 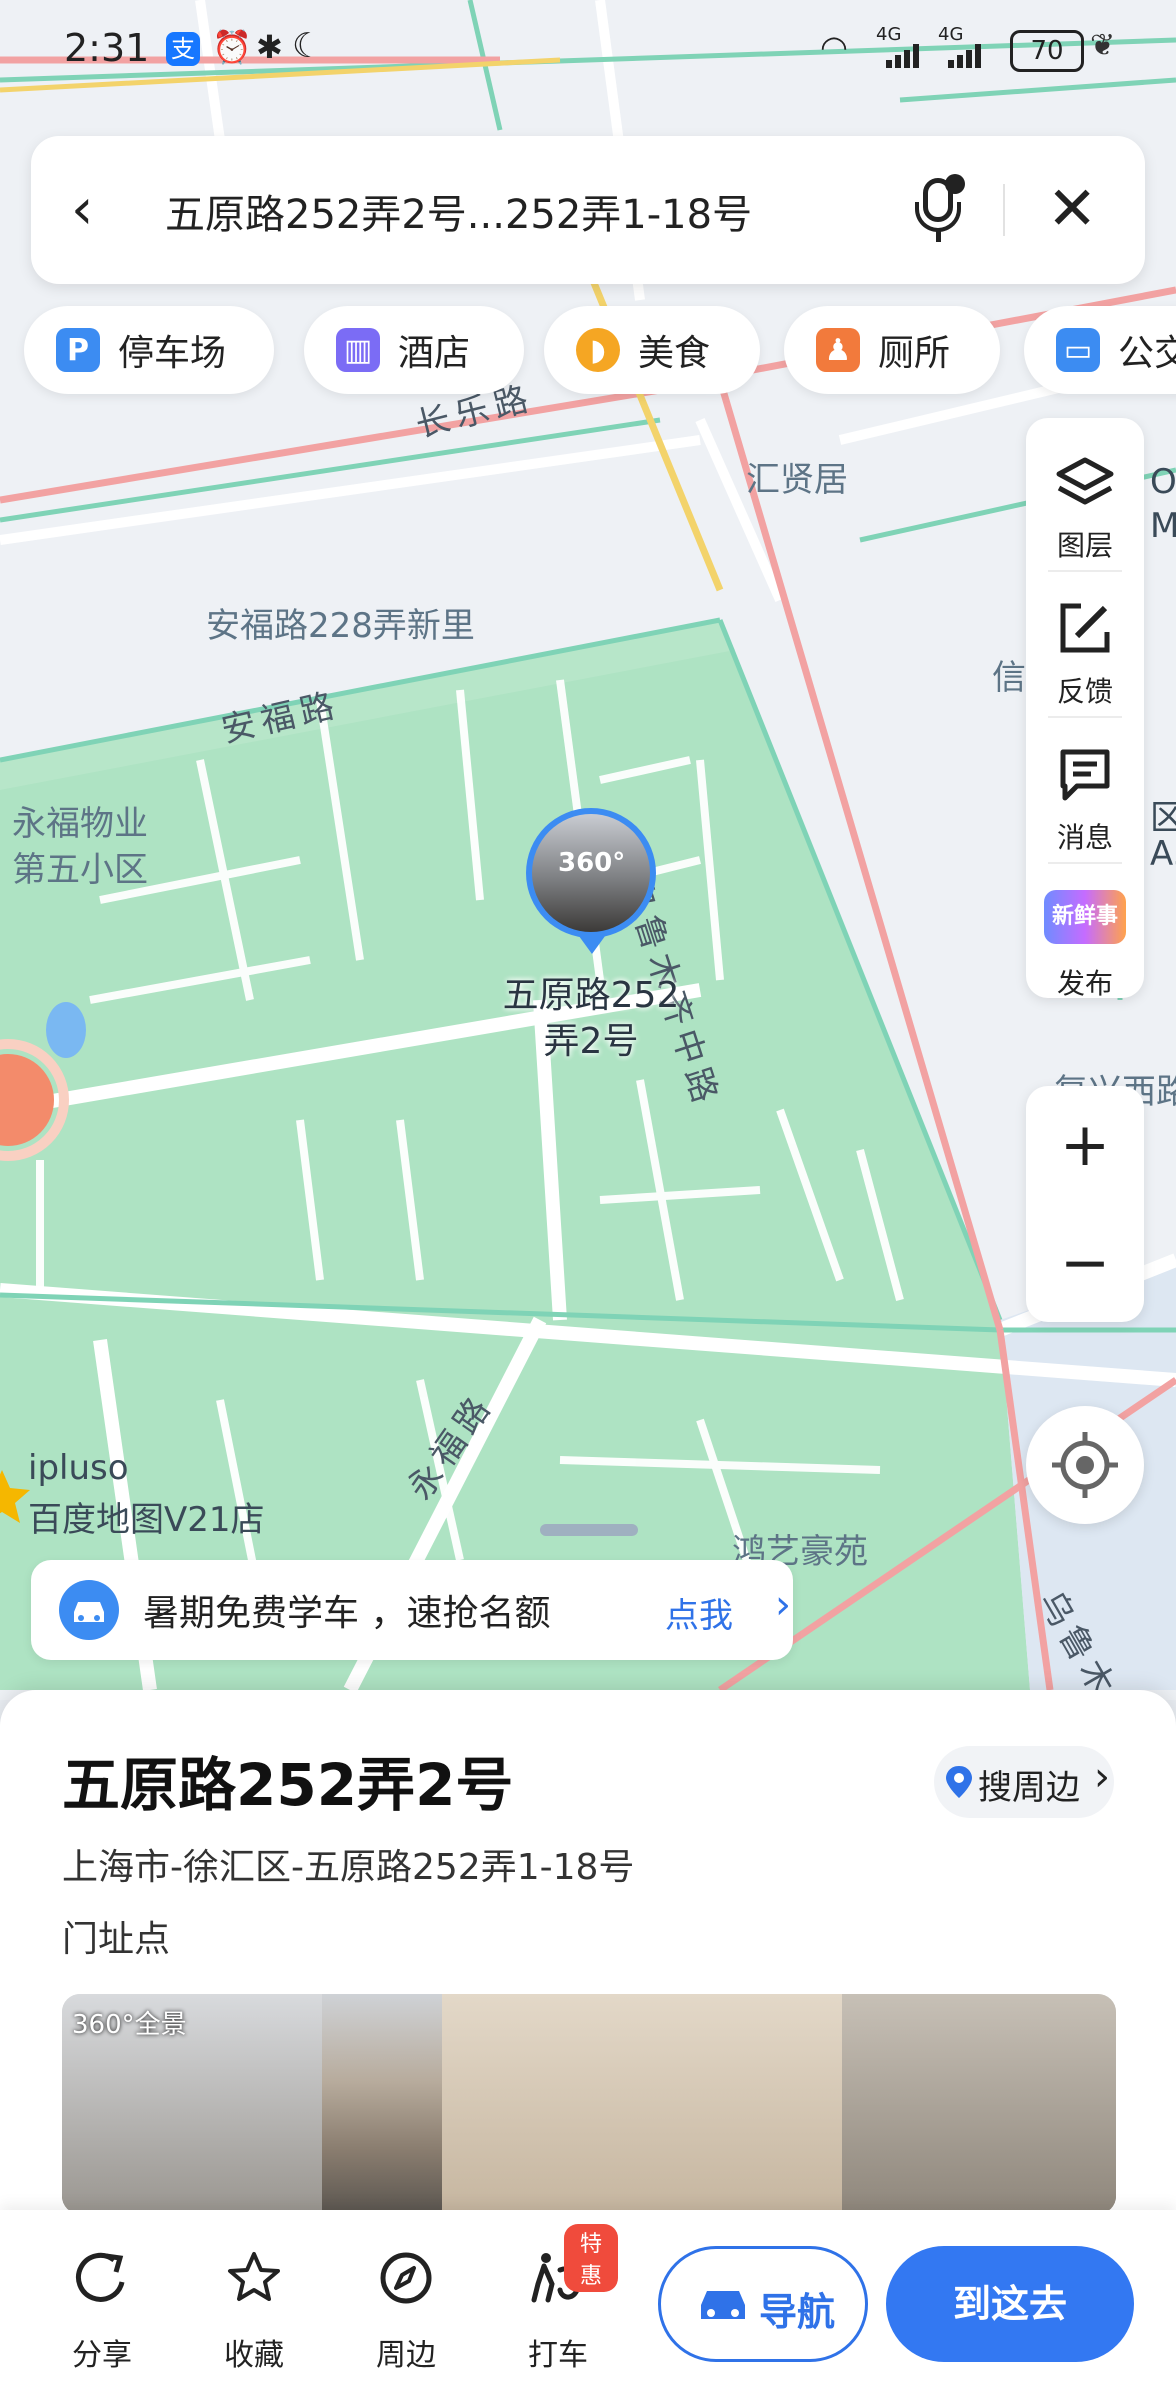 What do you see at coordinates (78, 1468) in the screenshot?
I see `map-label-ipluso: ipluso` at bounding box center [78, 1468].